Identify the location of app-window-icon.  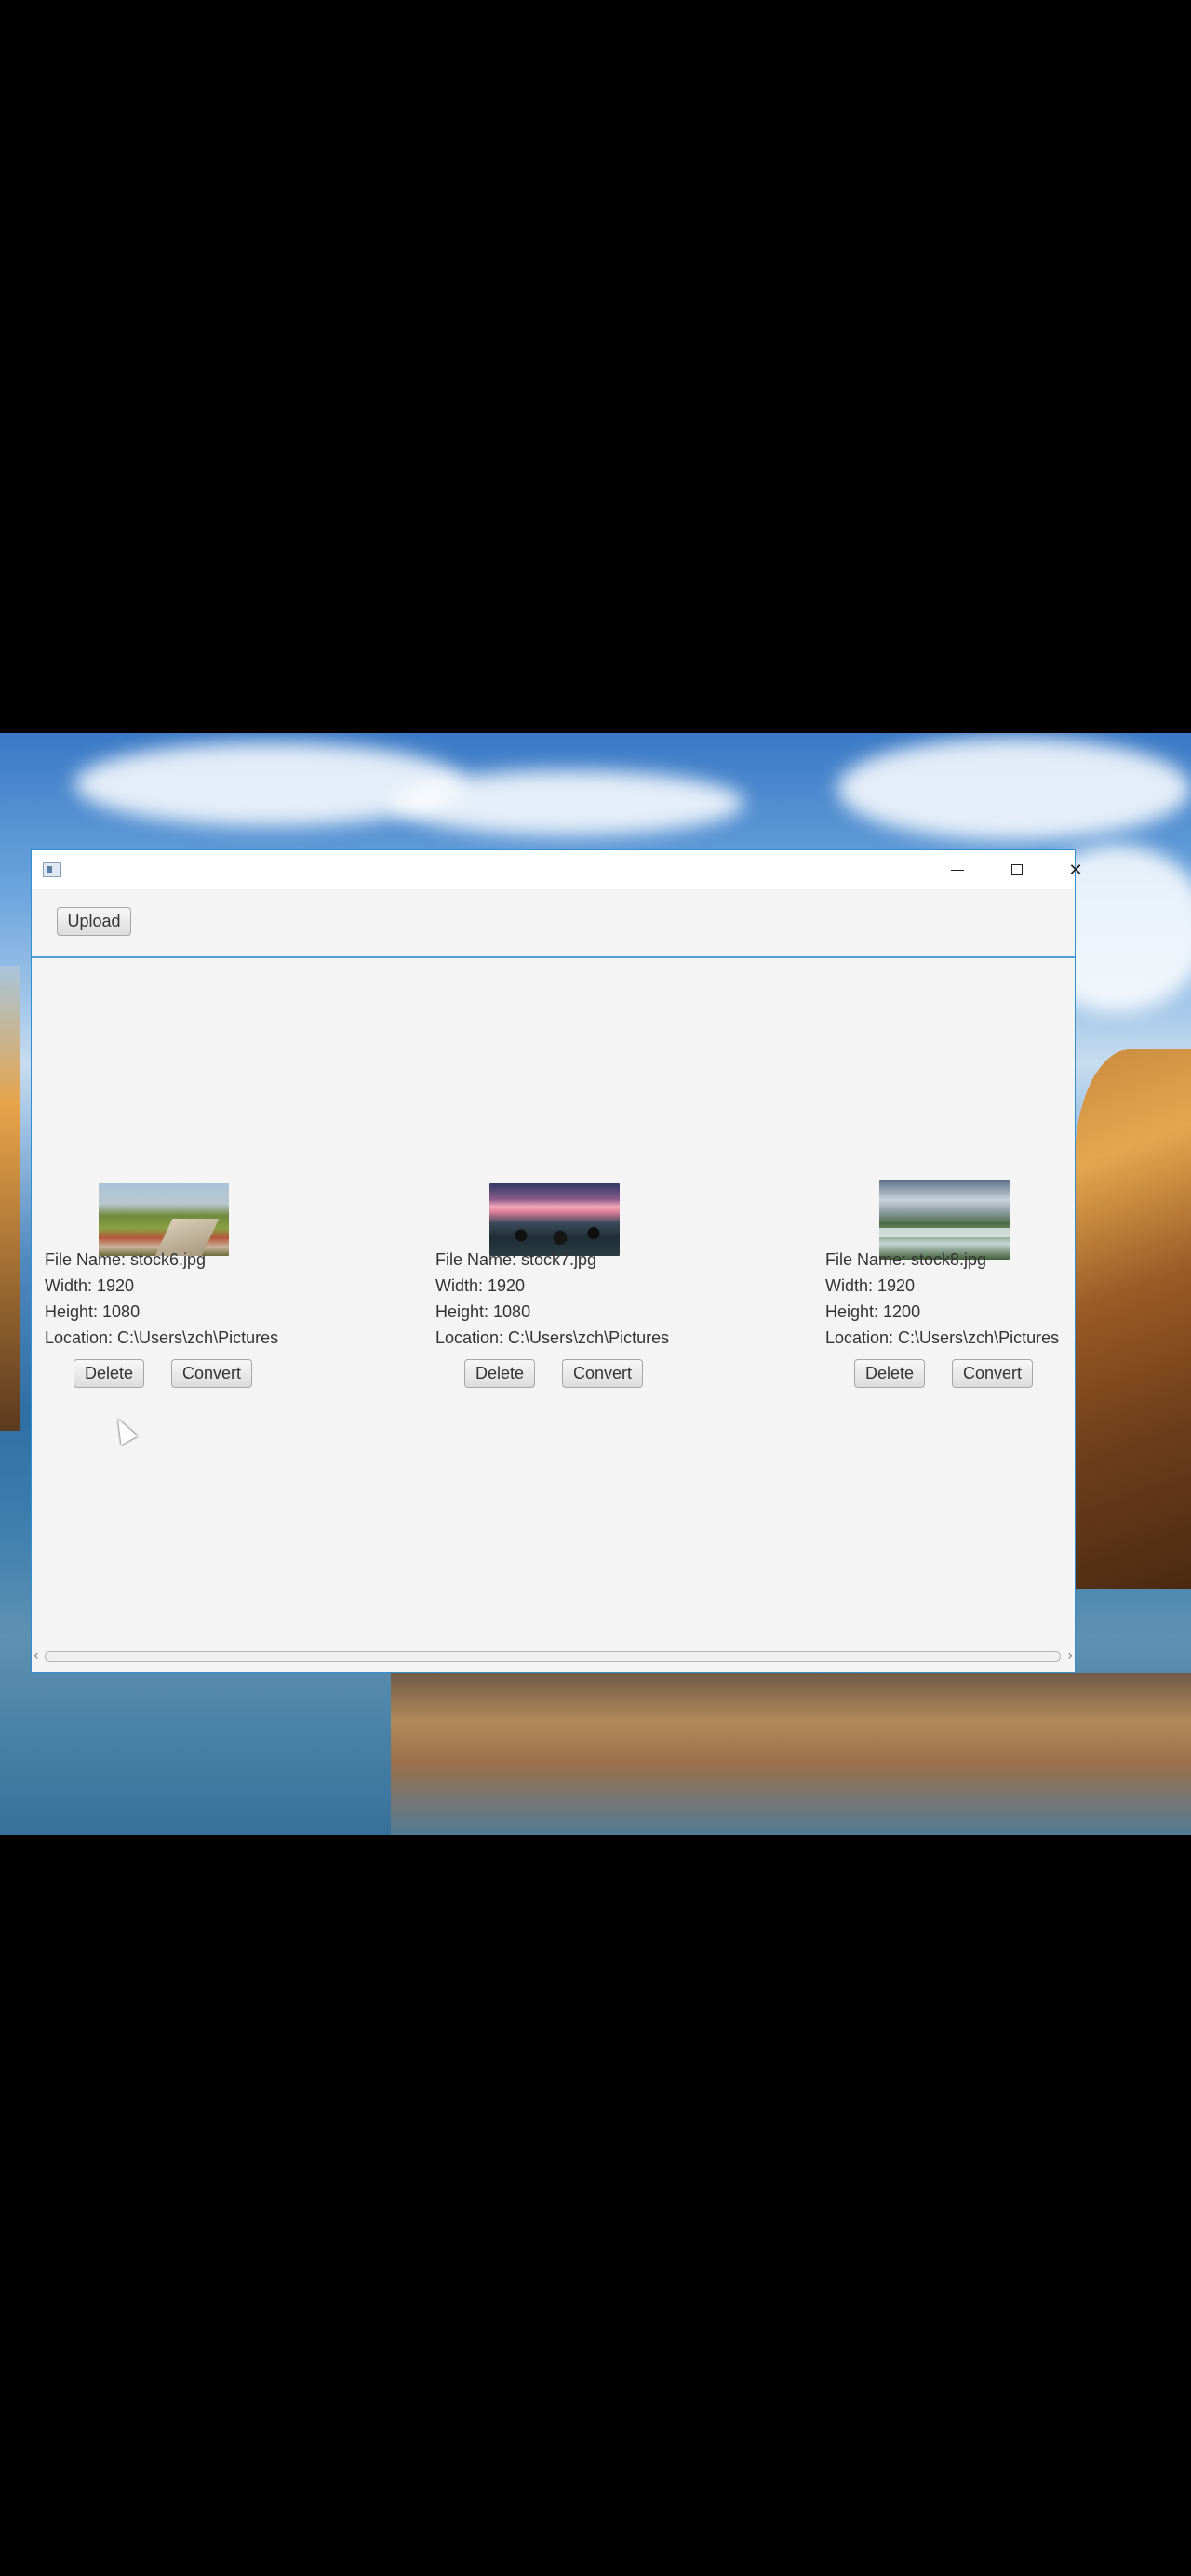
(52, 869).